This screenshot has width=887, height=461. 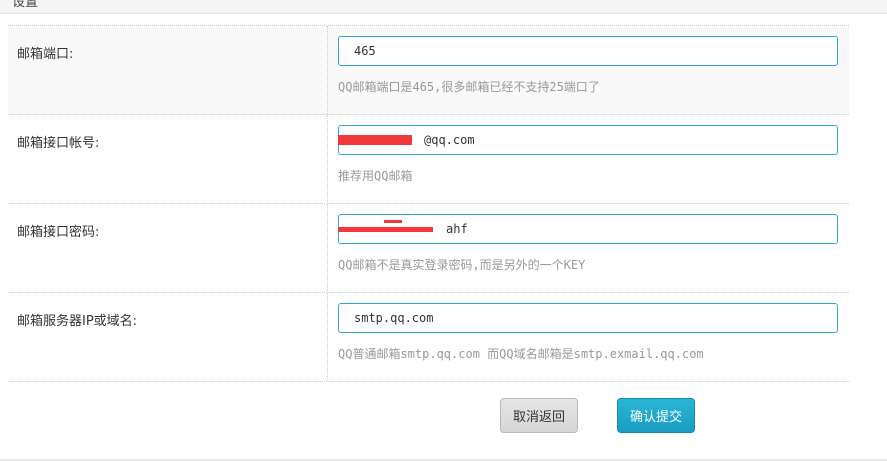 I want to click on section-title: 设置, so click(x=25, y=5).